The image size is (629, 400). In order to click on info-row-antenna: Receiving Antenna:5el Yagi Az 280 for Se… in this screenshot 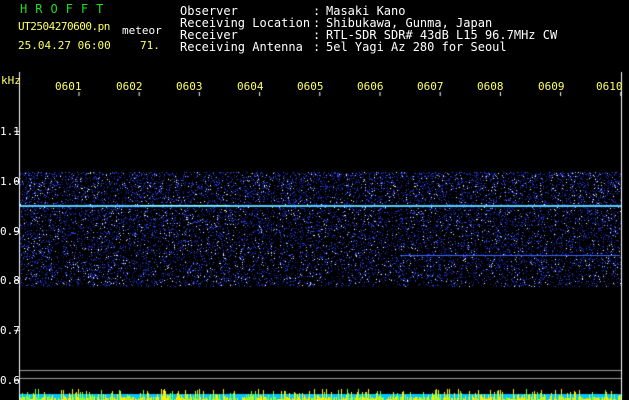, I will do `click(368, 47)`.